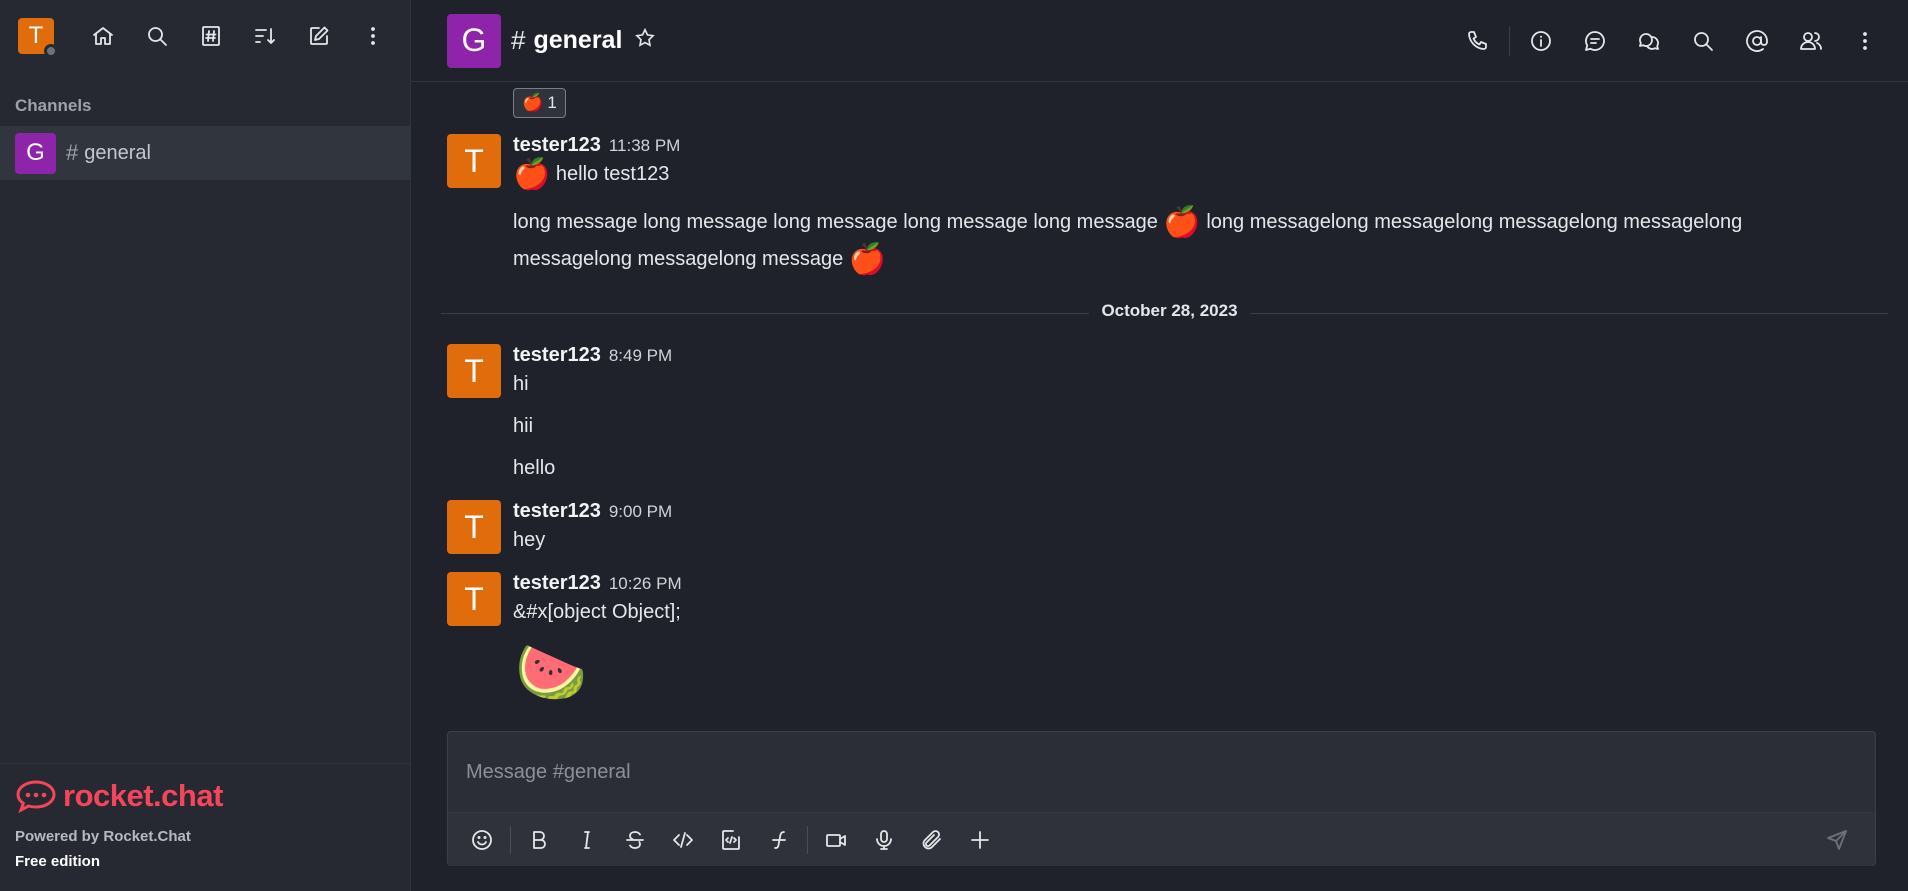 The width and height of the screenshot is (1908, 891). I want to click on message-line: hello, so click(534, 468).